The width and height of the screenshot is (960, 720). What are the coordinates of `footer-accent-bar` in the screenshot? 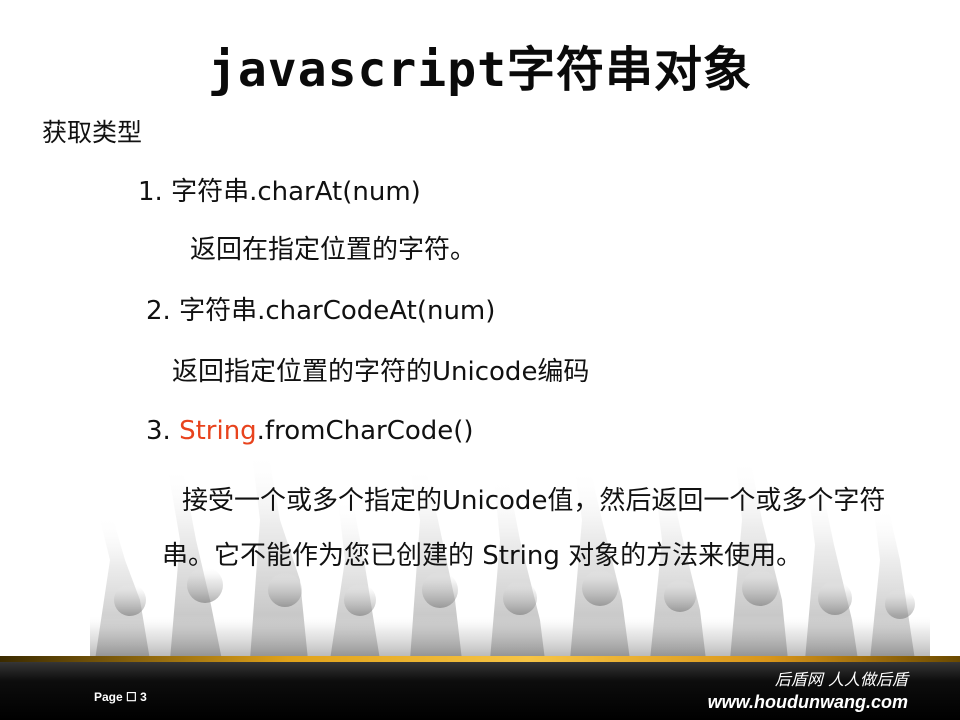 It's located at (480, 659).